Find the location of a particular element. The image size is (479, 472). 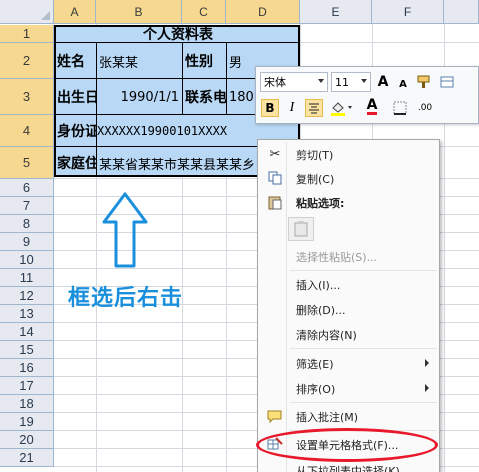

fill-color-button is located at coordinates (342, 108).